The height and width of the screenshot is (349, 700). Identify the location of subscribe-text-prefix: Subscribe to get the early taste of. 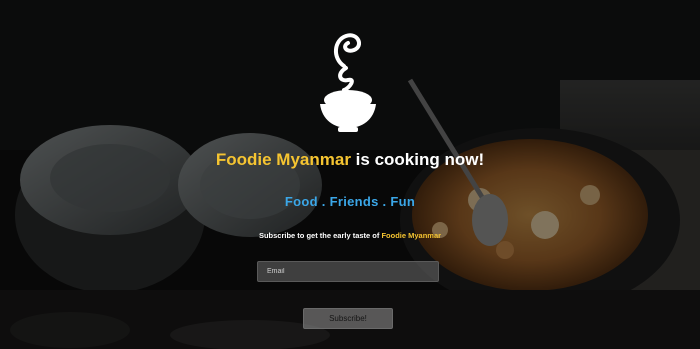
(320, 235).